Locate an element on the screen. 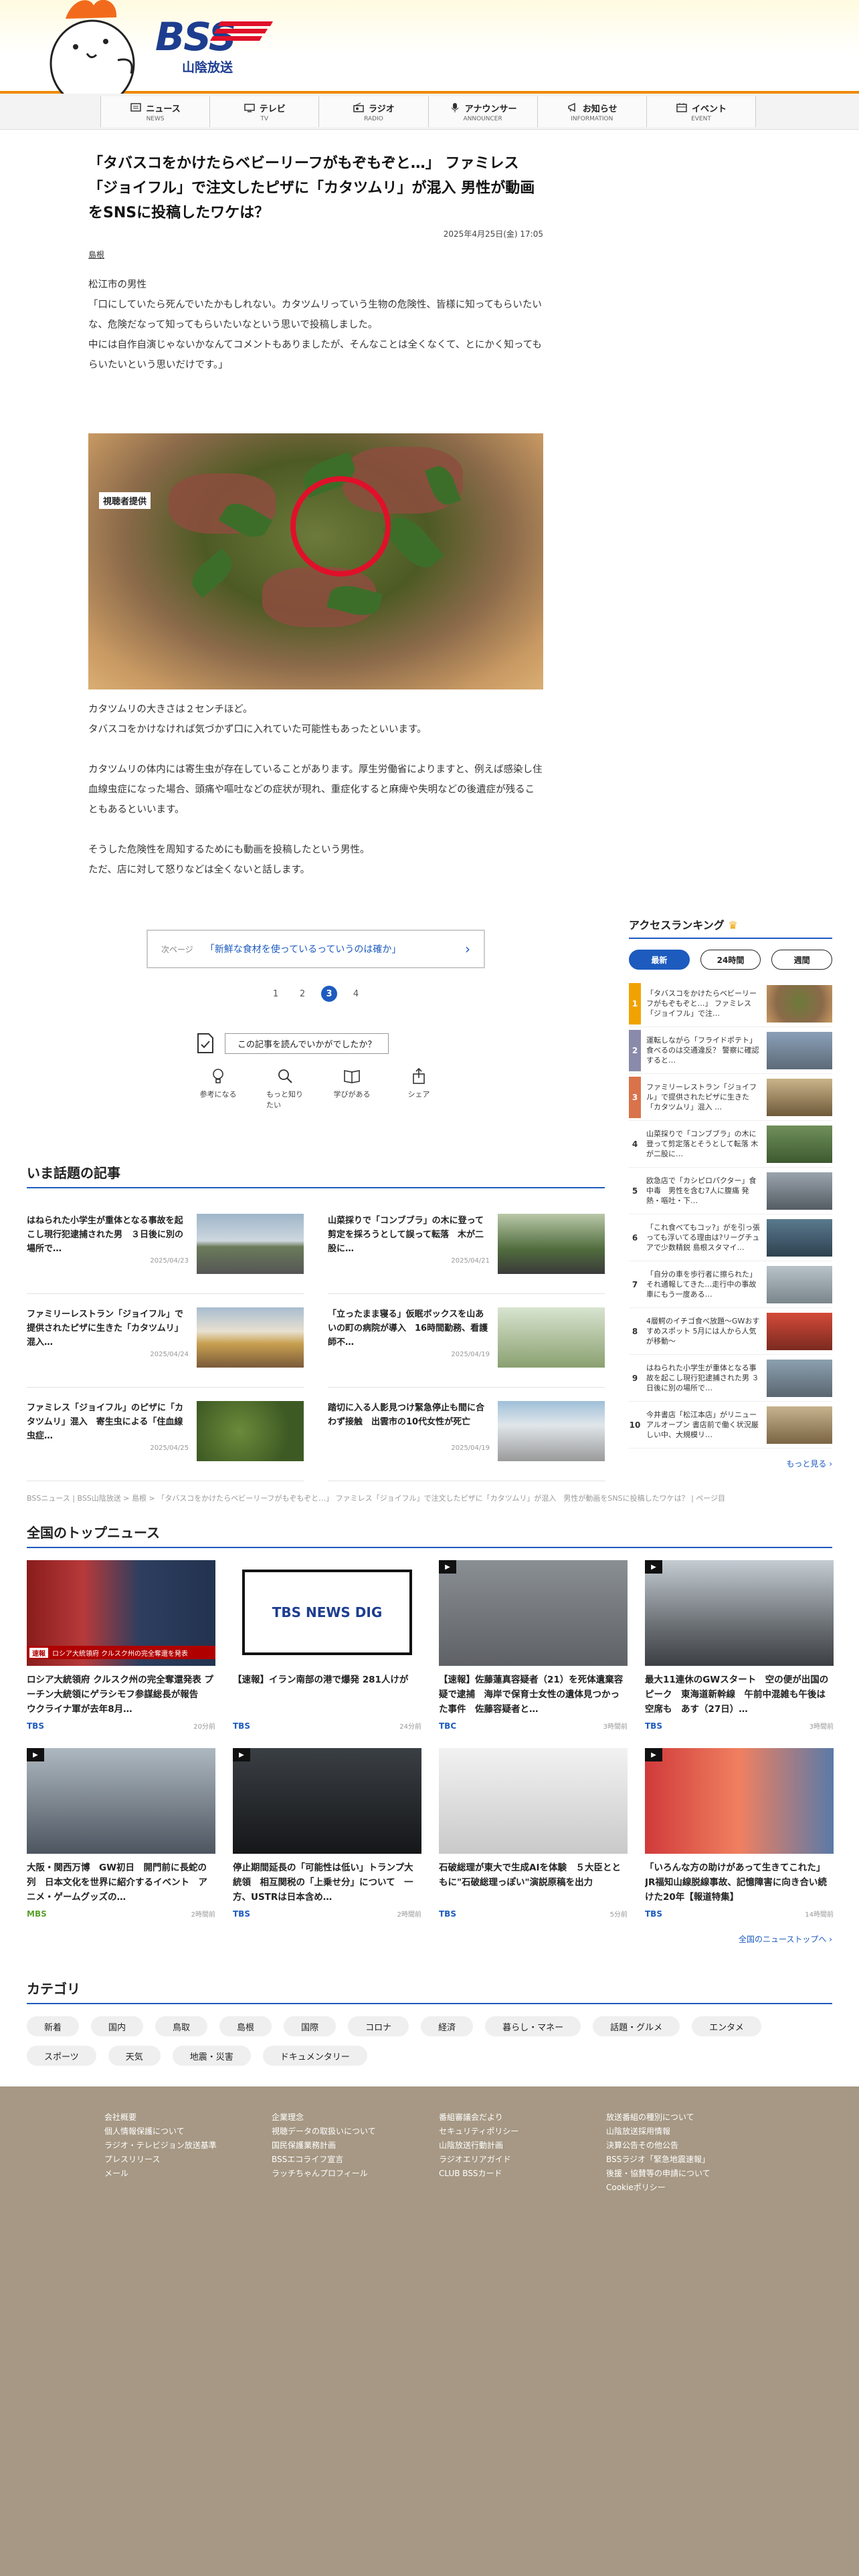 The image size is (859, 2576). category-chip: ドキュメンタリー is located at coordinates (314, 2056).